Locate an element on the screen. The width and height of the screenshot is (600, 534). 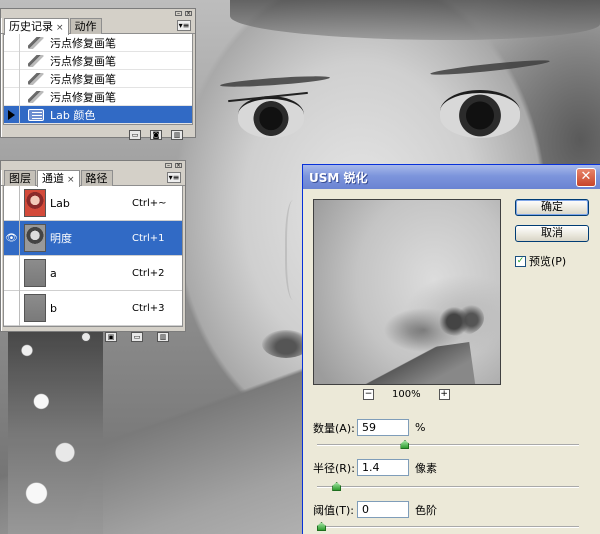
cancel-button: 取消 is located at coordinates (552, 233).